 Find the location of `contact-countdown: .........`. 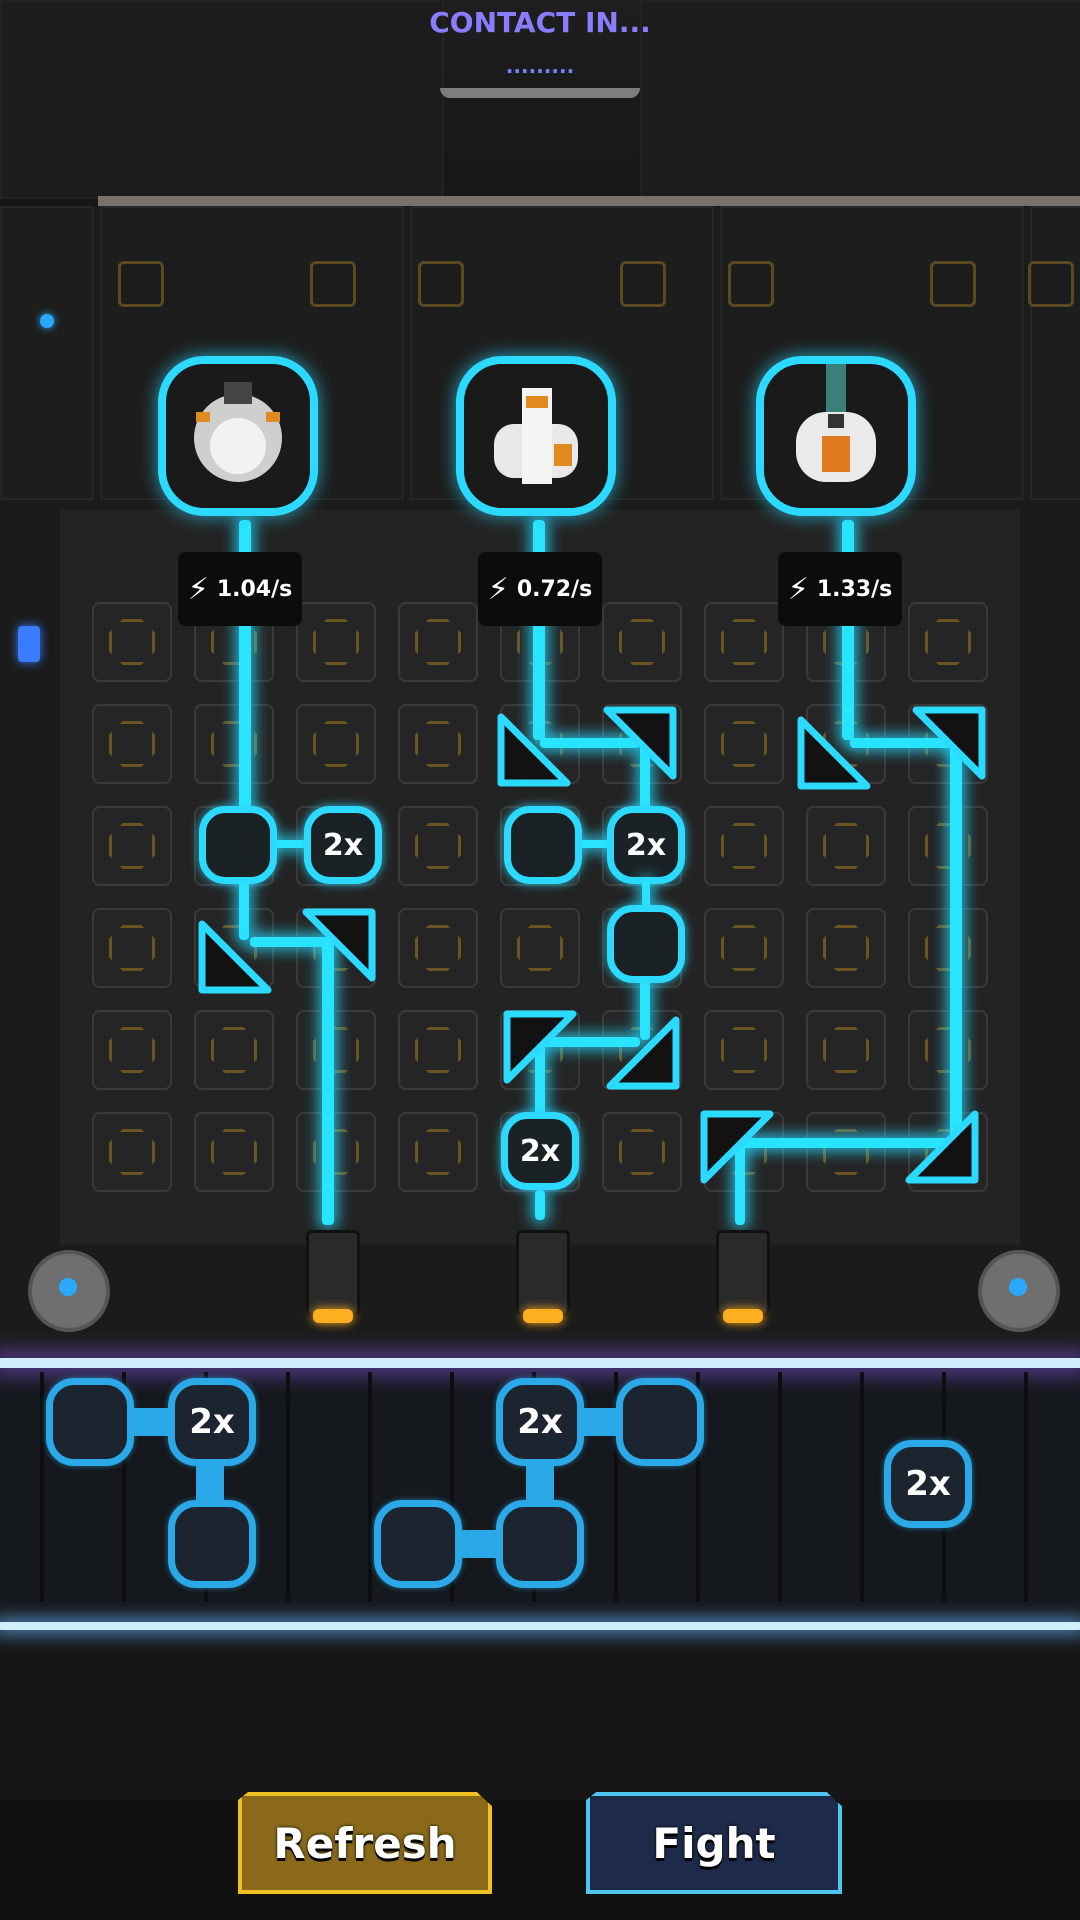

contact-countdown: ......... is located at coordinates (540, 66).